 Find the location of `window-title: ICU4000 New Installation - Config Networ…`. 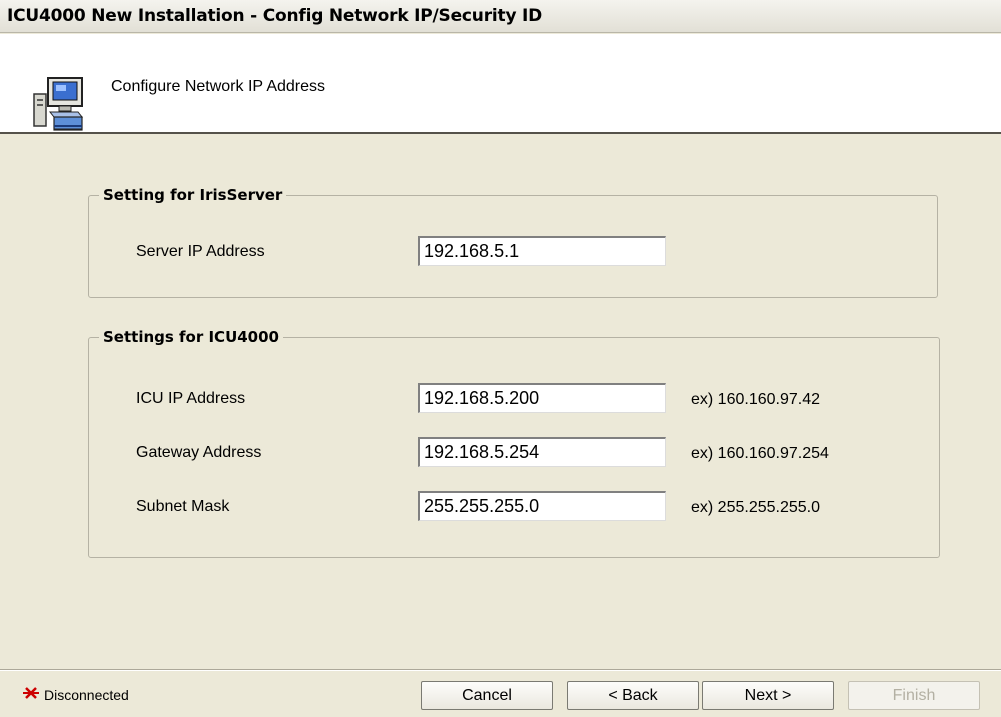

window-title: ICU4000 New Installation - Config Networ… is located at coordinates (500, 16).